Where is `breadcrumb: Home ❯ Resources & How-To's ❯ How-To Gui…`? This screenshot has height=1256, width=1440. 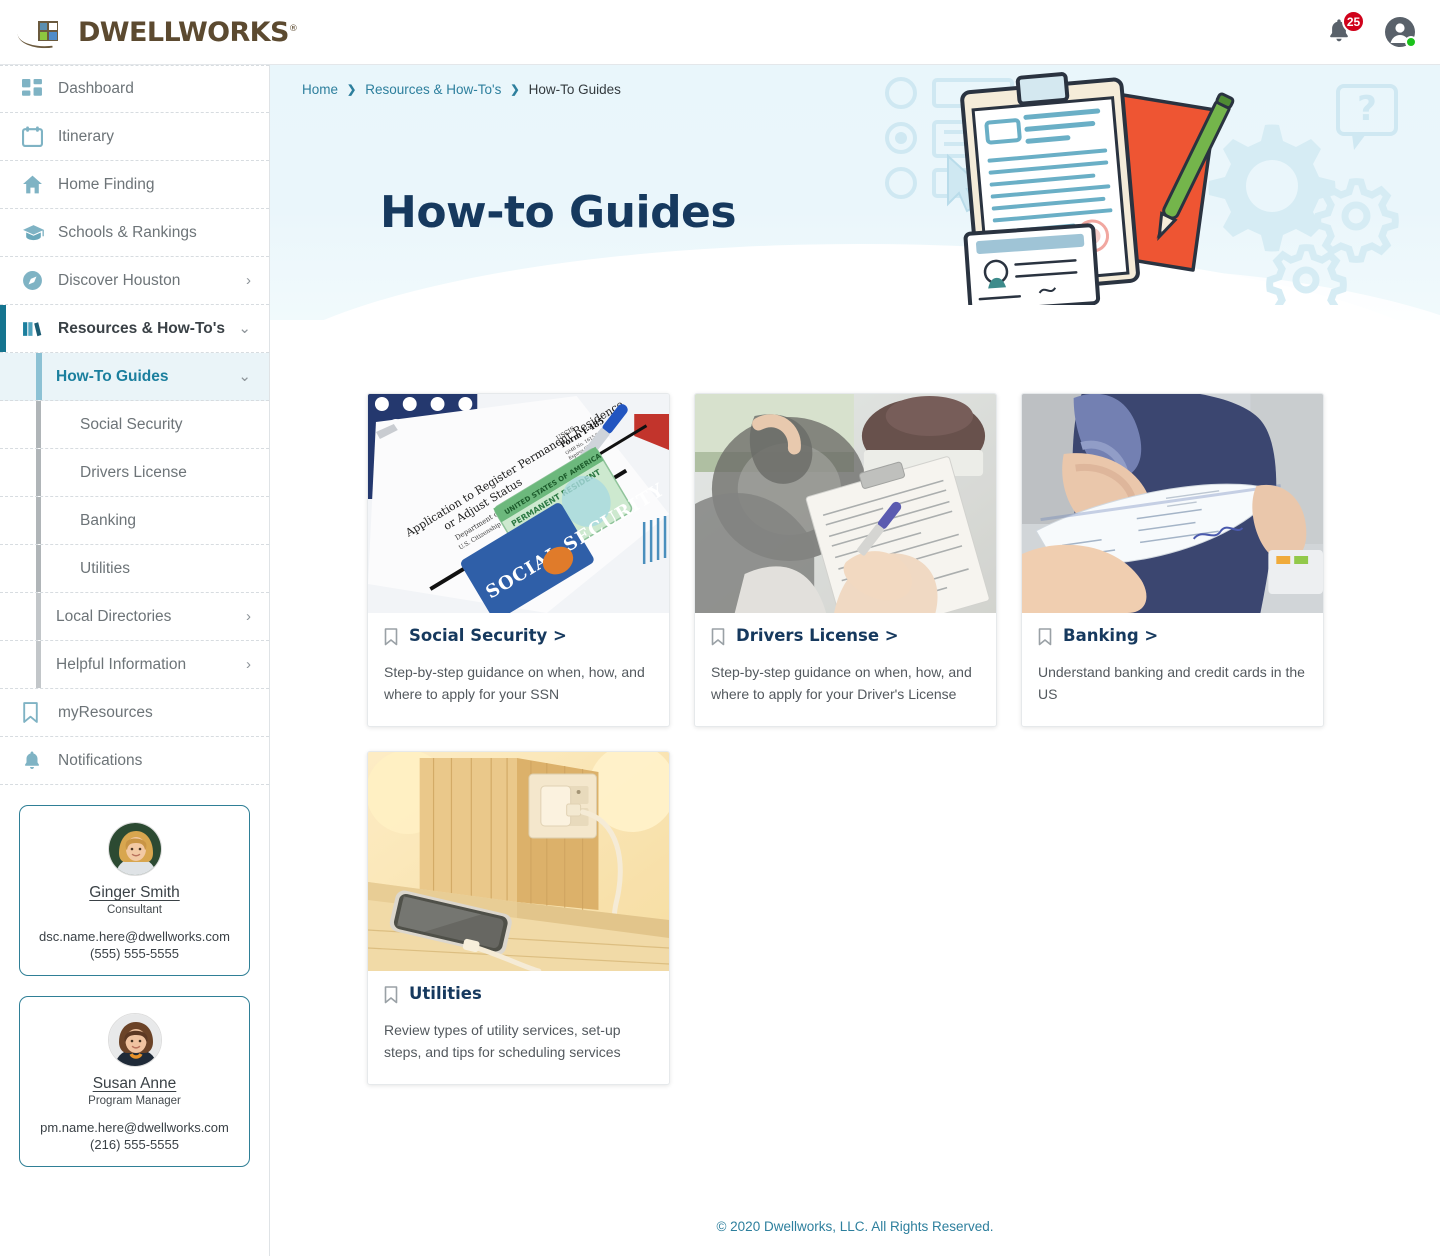 breadcrumb: Home ❯ Resources & How-To's ❯ How-To Gui… is located at coordinates (461, 89).